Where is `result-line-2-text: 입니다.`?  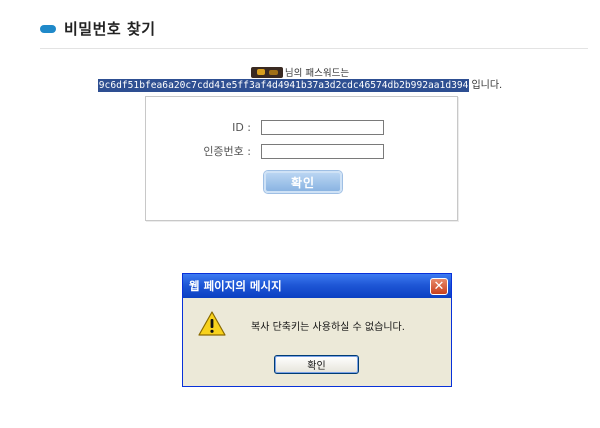 result-line-2-text: 입니다. is located at coordinates (487, 85).